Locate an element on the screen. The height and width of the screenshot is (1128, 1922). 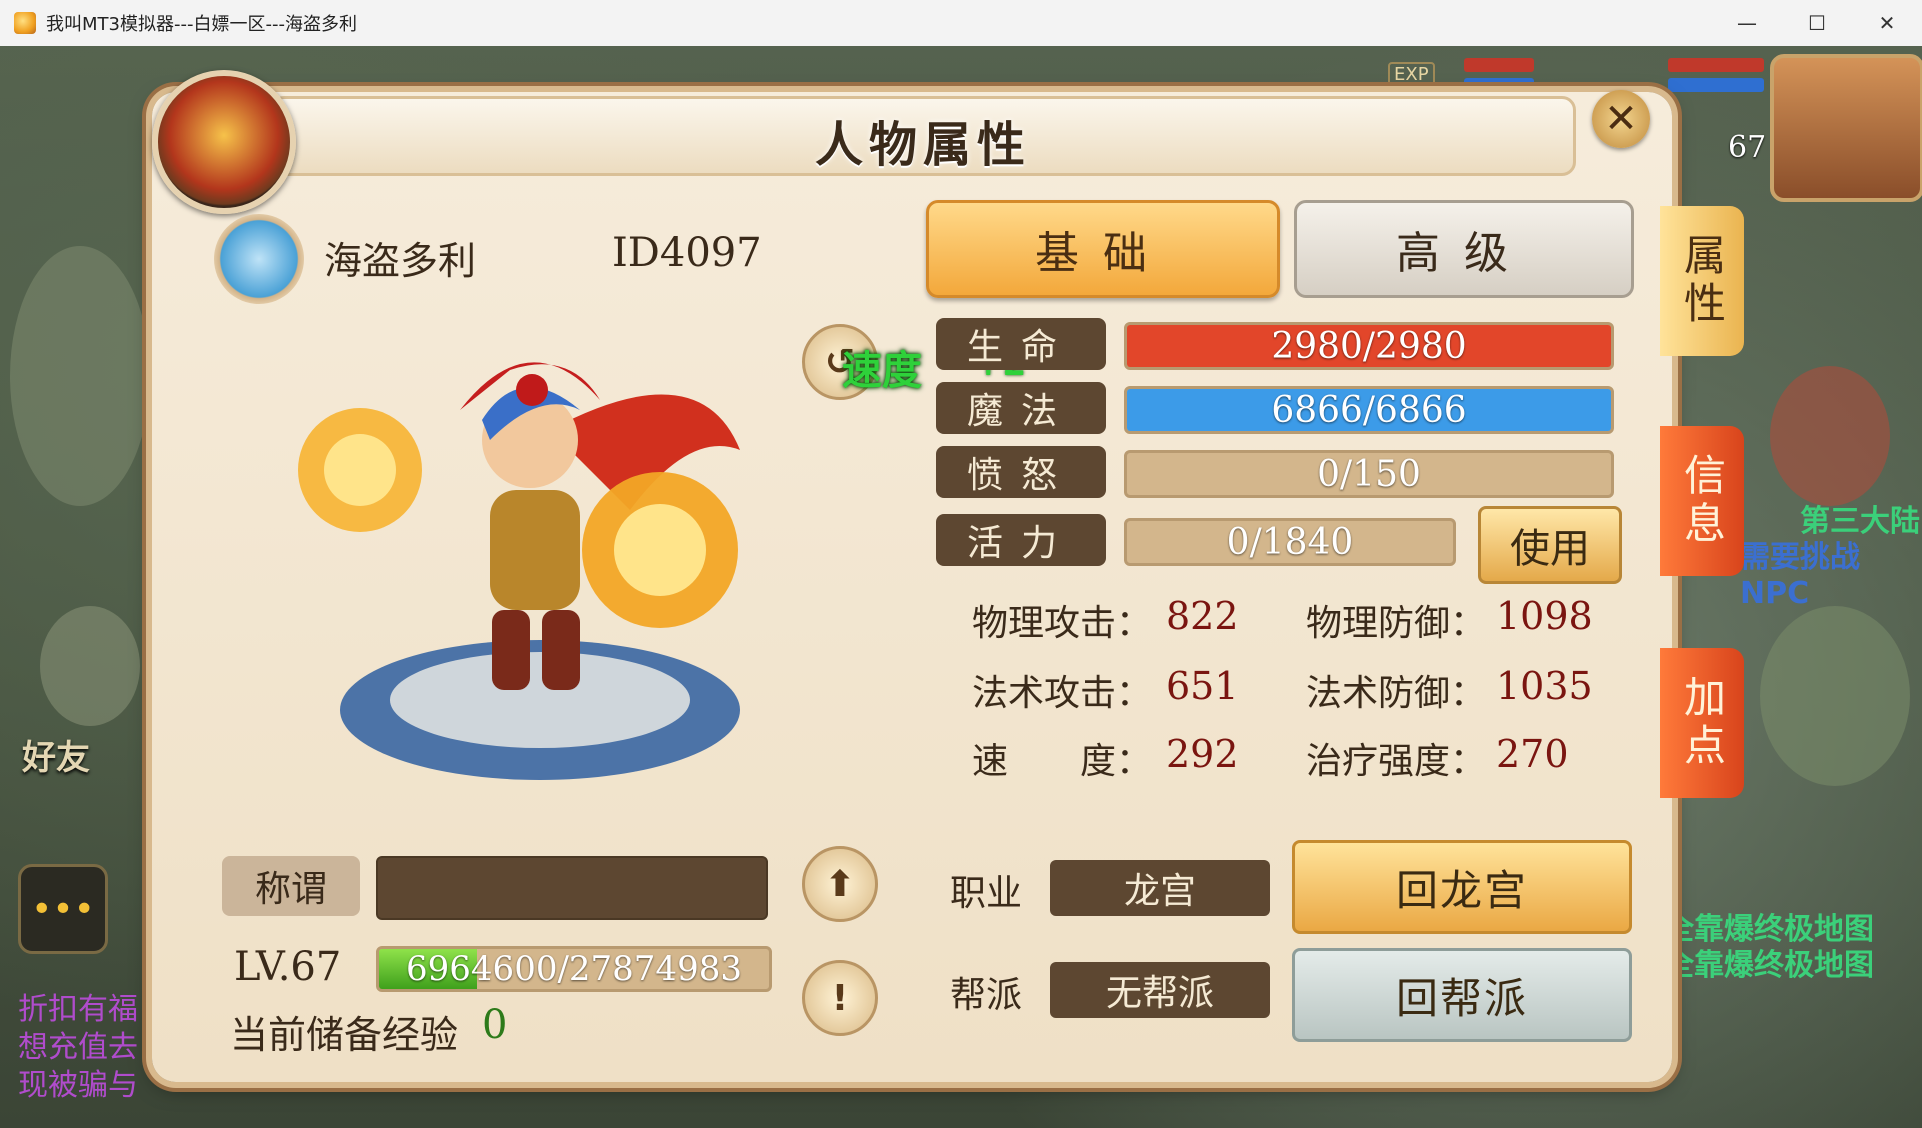
phys-atk-value: 822 is located at coordinates (1202, 616).